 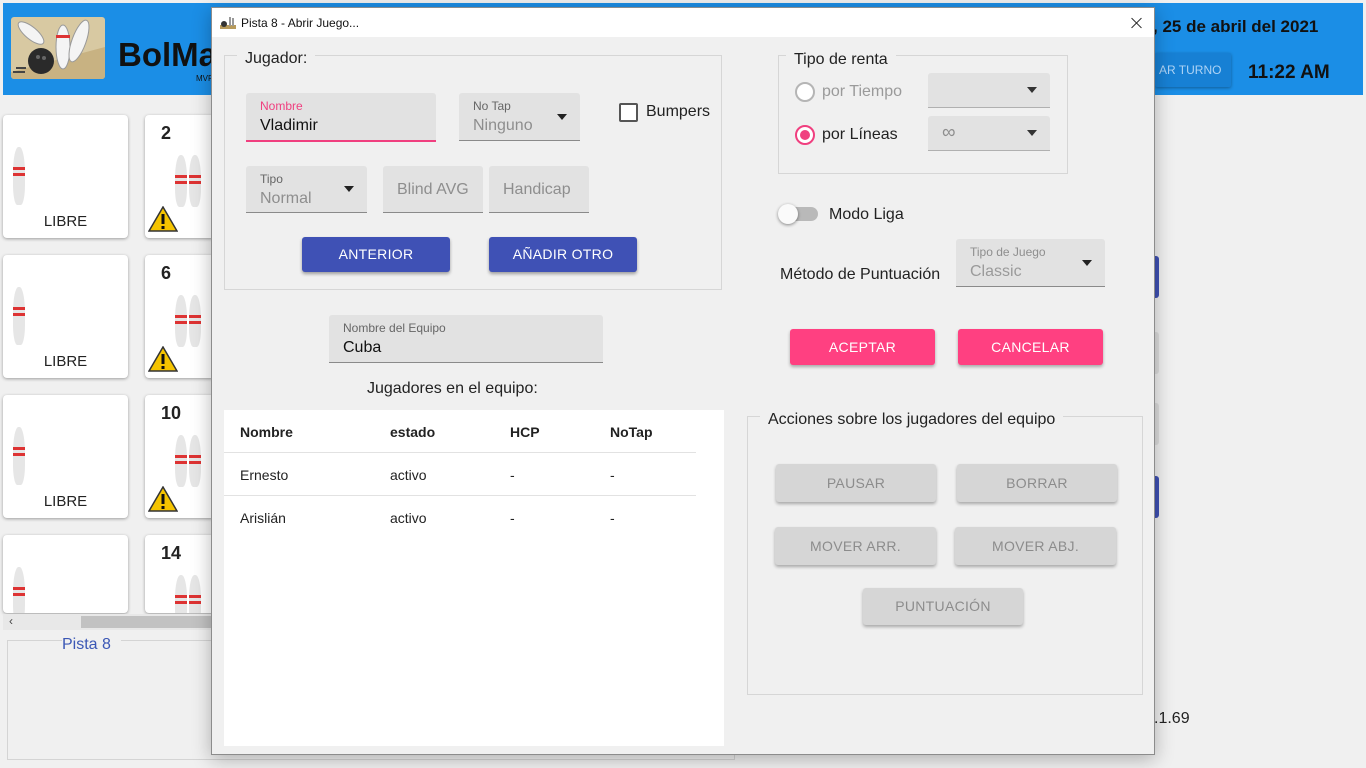 I want to click on blind-avg-placeholder: Blind AVG, so click(x=433, y=189).